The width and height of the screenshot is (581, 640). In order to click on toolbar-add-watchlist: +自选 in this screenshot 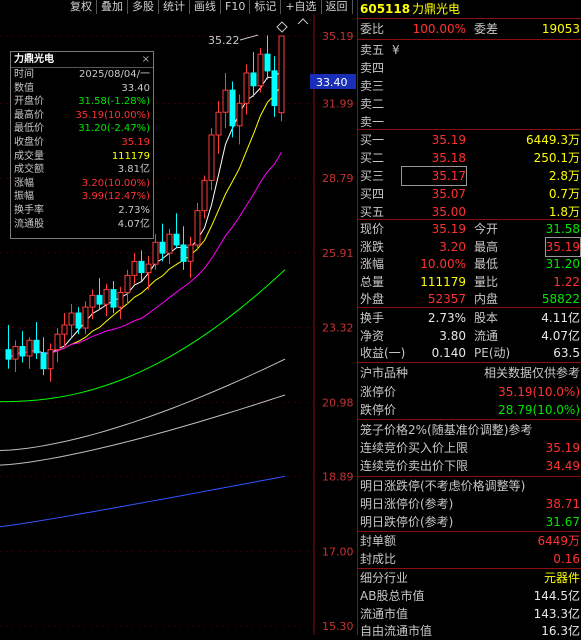, I will do `click(301, 7)`.